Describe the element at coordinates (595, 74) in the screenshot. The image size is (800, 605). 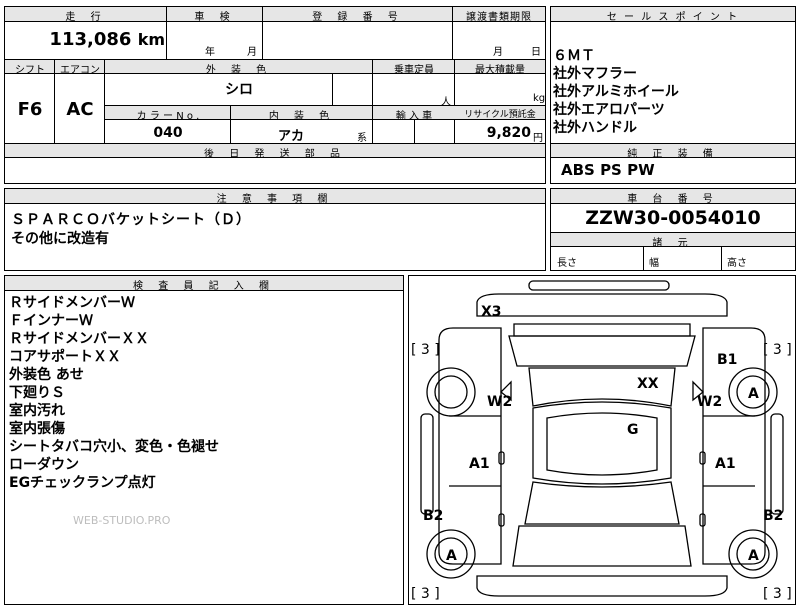
I see `sales-point-item: 社外マフラー` at that location.